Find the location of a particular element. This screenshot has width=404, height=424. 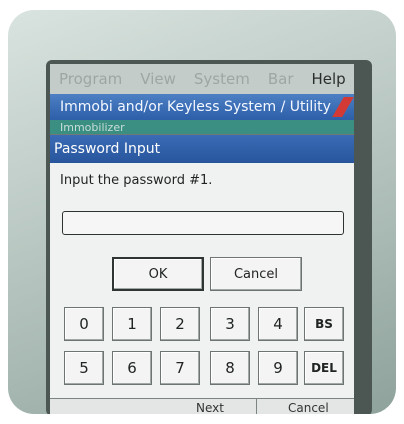

key-7: 7 is located at coordinates (180, 368).